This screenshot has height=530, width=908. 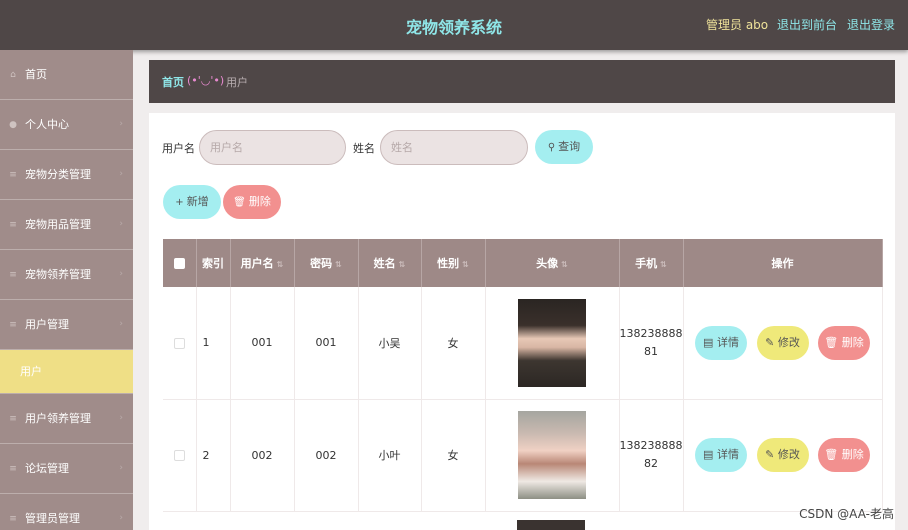 I want to click on cell-password: 002, so click(x=326, y=455).